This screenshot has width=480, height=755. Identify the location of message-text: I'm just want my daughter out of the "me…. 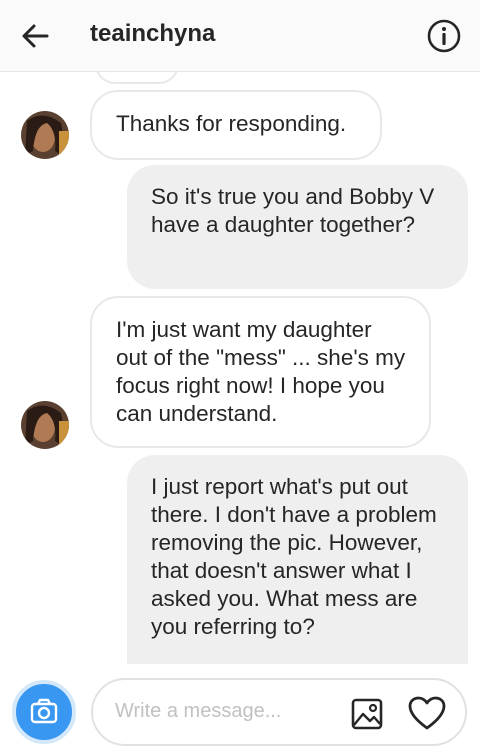
(261, 371).